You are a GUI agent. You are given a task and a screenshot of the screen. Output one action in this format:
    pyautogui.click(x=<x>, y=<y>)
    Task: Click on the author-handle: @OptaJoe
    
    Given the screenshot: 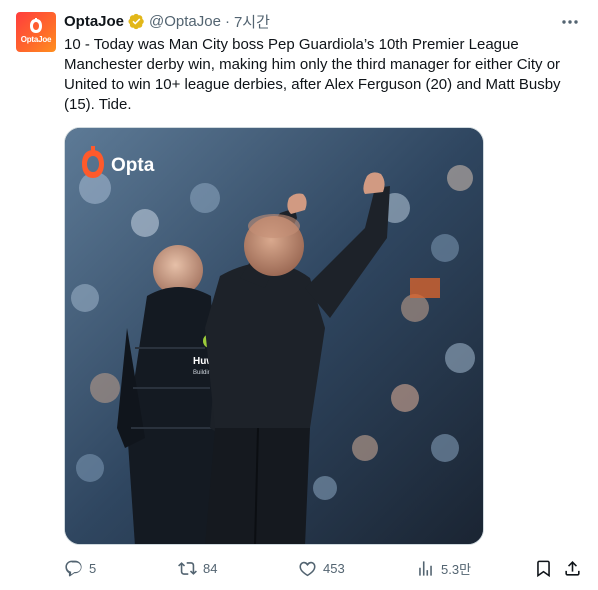 What is the action you would take?
    pyautogui.click(x=185, y=21)
    